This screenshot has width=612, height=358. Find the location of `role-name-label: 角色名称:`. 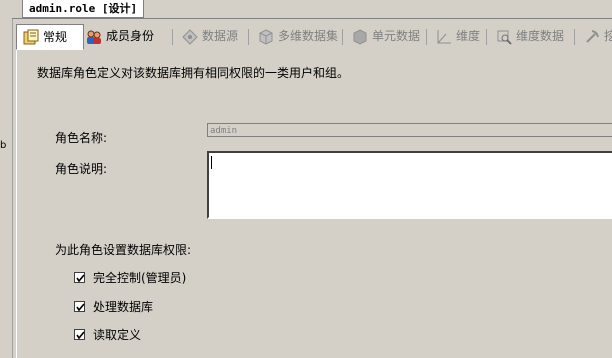

role-name-label: 角色名称: is located at coordinates (81, 138).